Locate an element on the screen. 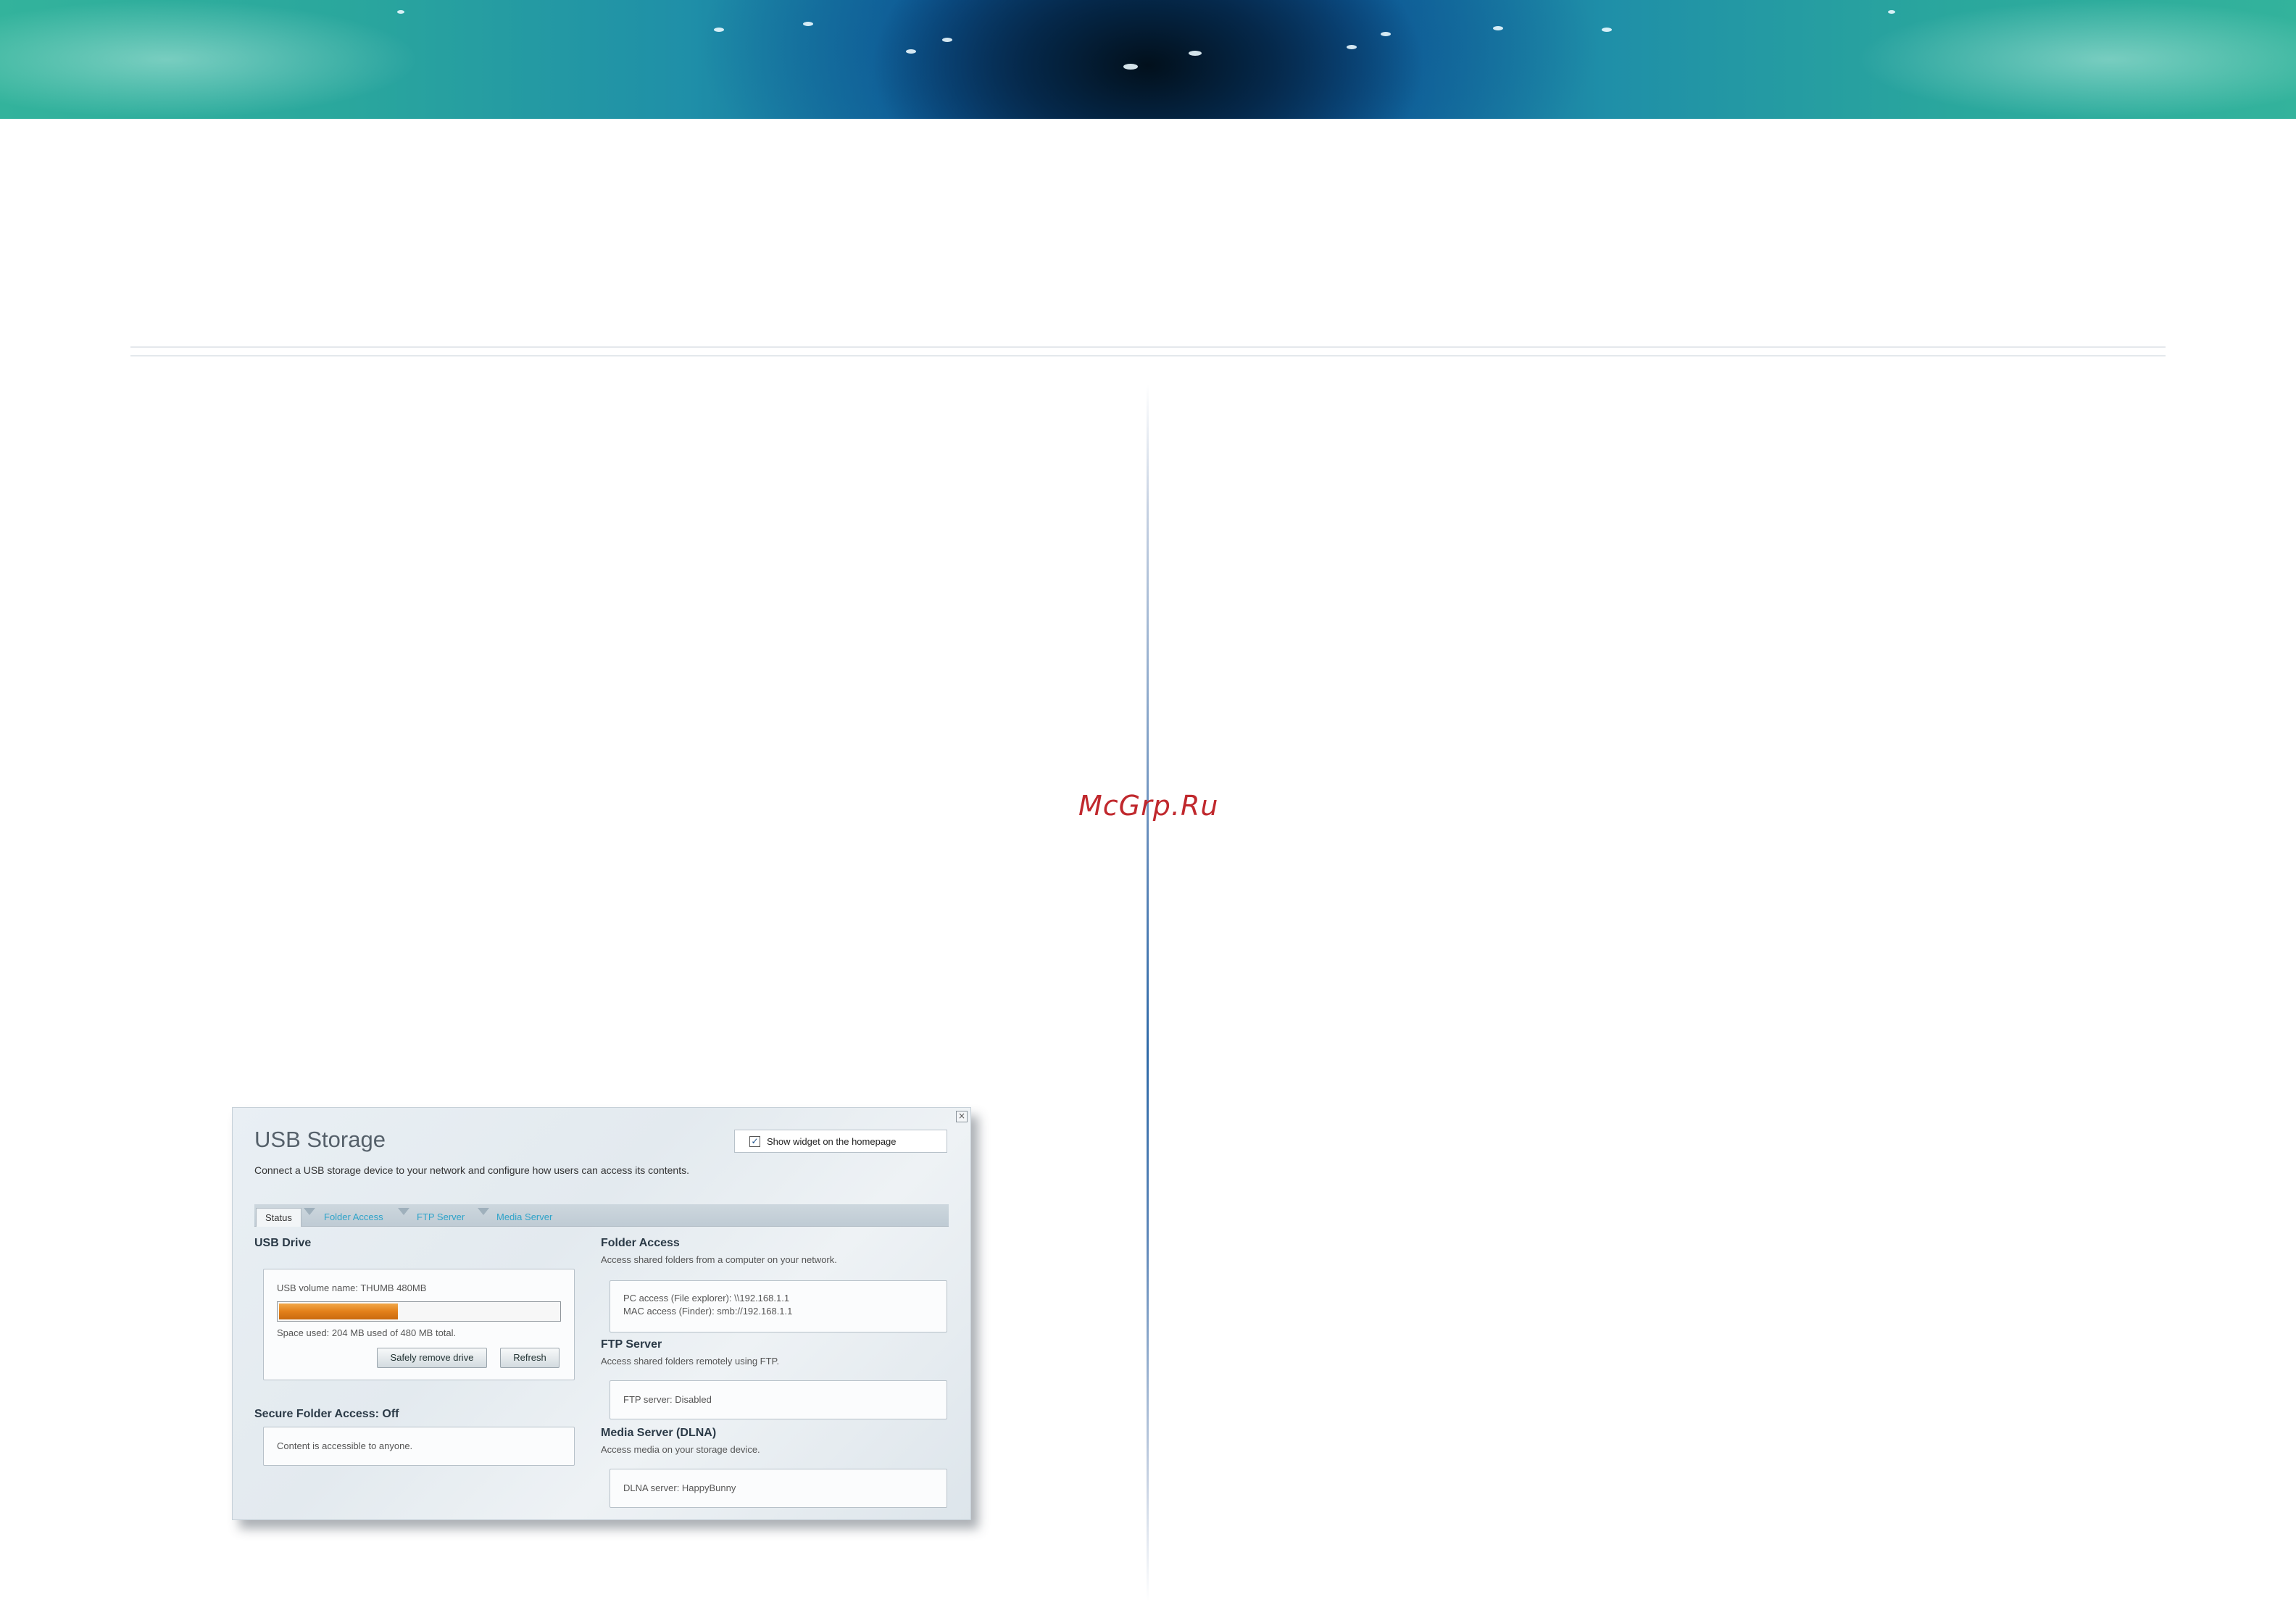  show-widget-label: Show widget on the homepage is located at coordinates (832, 1141).